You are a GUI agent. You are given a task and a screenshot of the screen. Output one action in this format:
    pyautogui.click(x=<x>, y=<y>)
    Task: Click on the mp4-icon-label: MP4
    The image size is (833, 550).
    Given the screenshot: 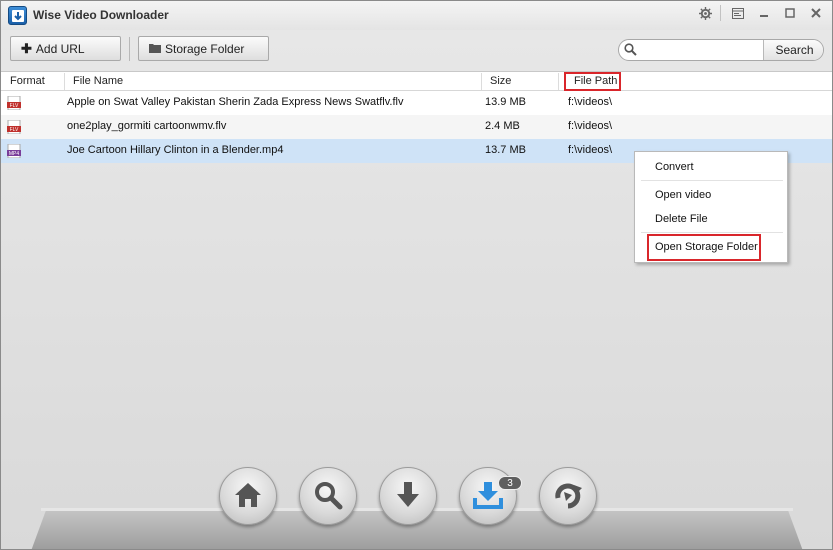 What is the action you would take?
    pyautogui.click(x=14, y=154)
    